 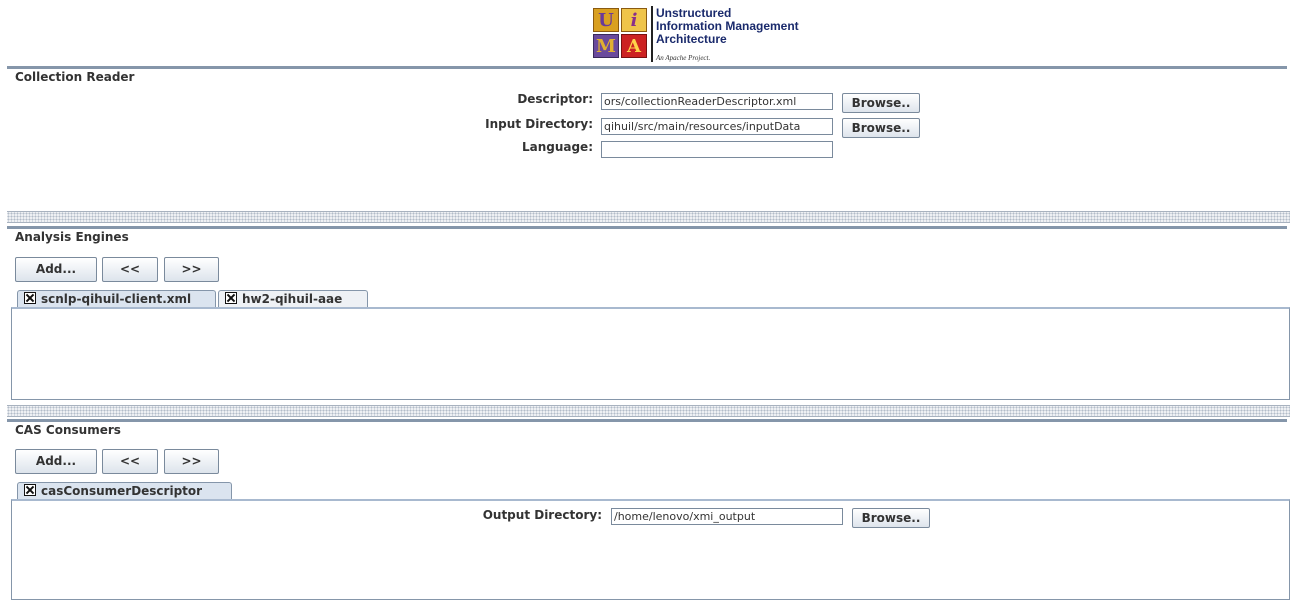 I want to click on descriptor-field: ors/collectionReaderDescriptor.xml, so click(x=717, y=101).